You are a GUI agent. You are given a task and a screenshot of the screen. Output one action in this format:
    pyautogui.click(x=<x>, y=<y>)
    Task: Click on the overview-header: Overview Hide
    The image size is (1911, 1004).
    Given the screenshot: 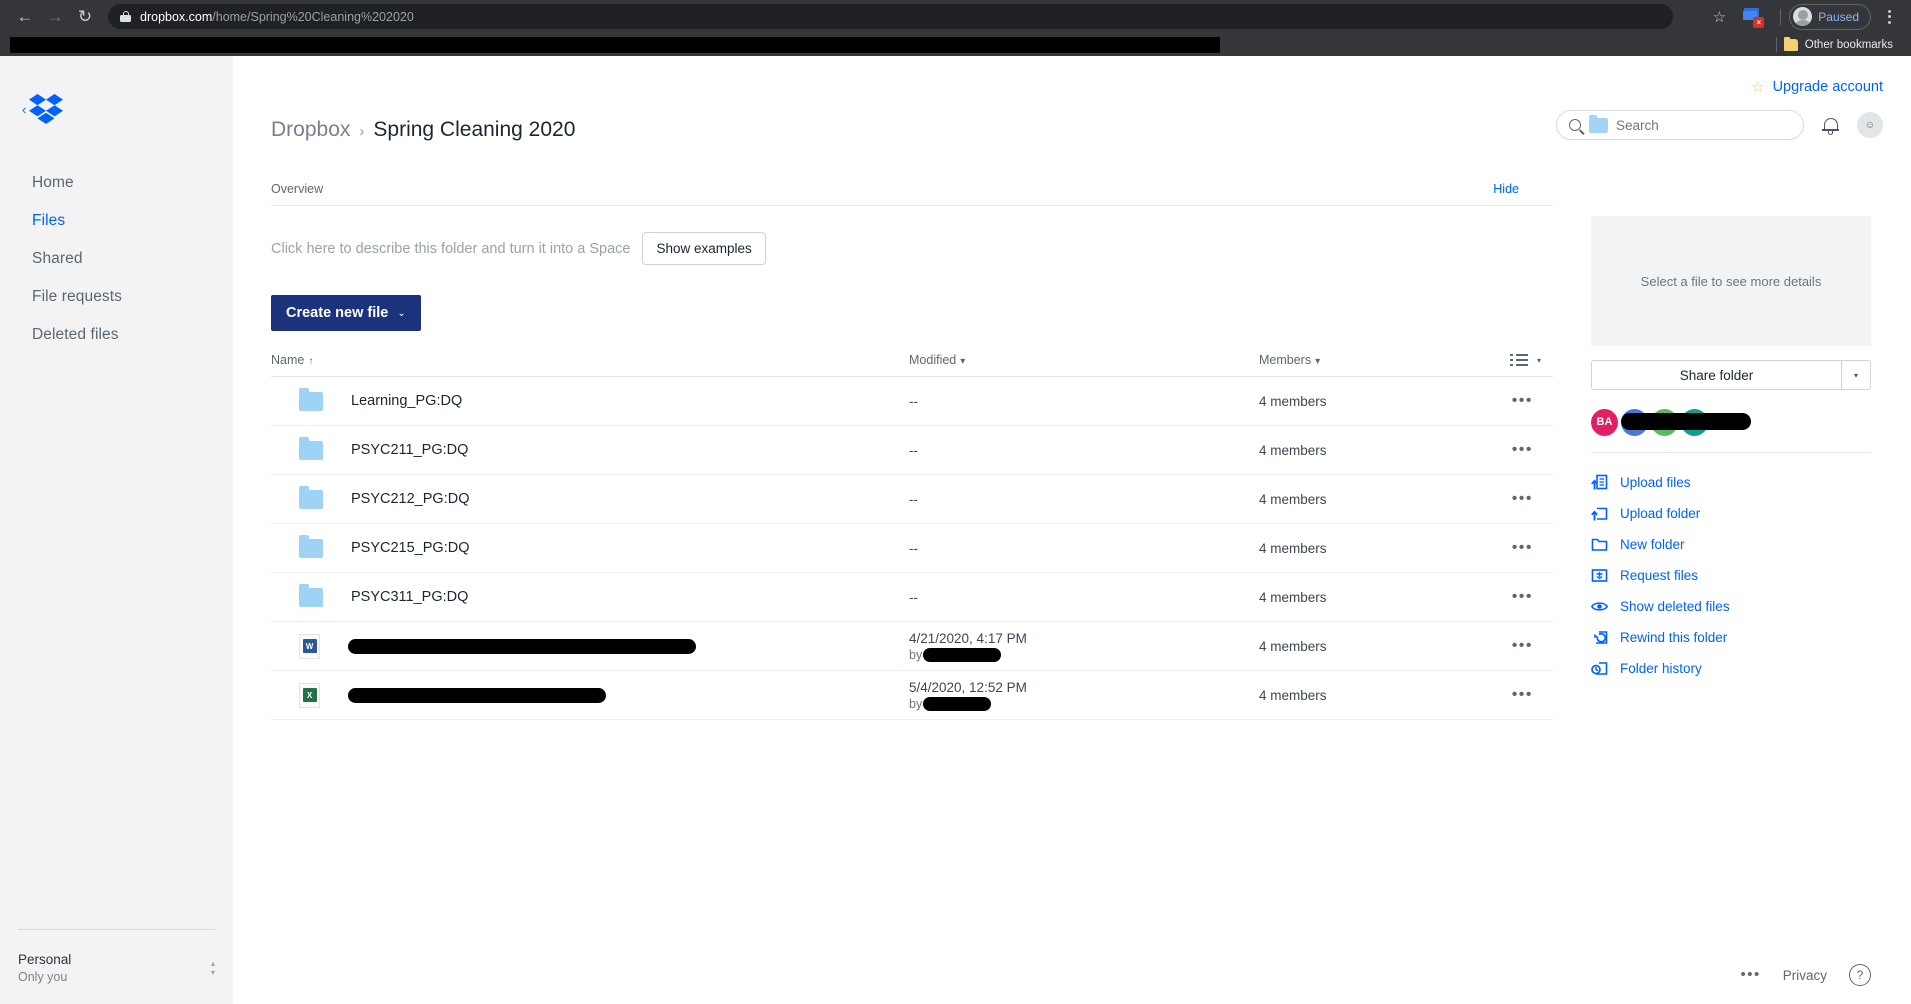 What is the action you would take?
    pyautogui.click(x=912, y=194)
    